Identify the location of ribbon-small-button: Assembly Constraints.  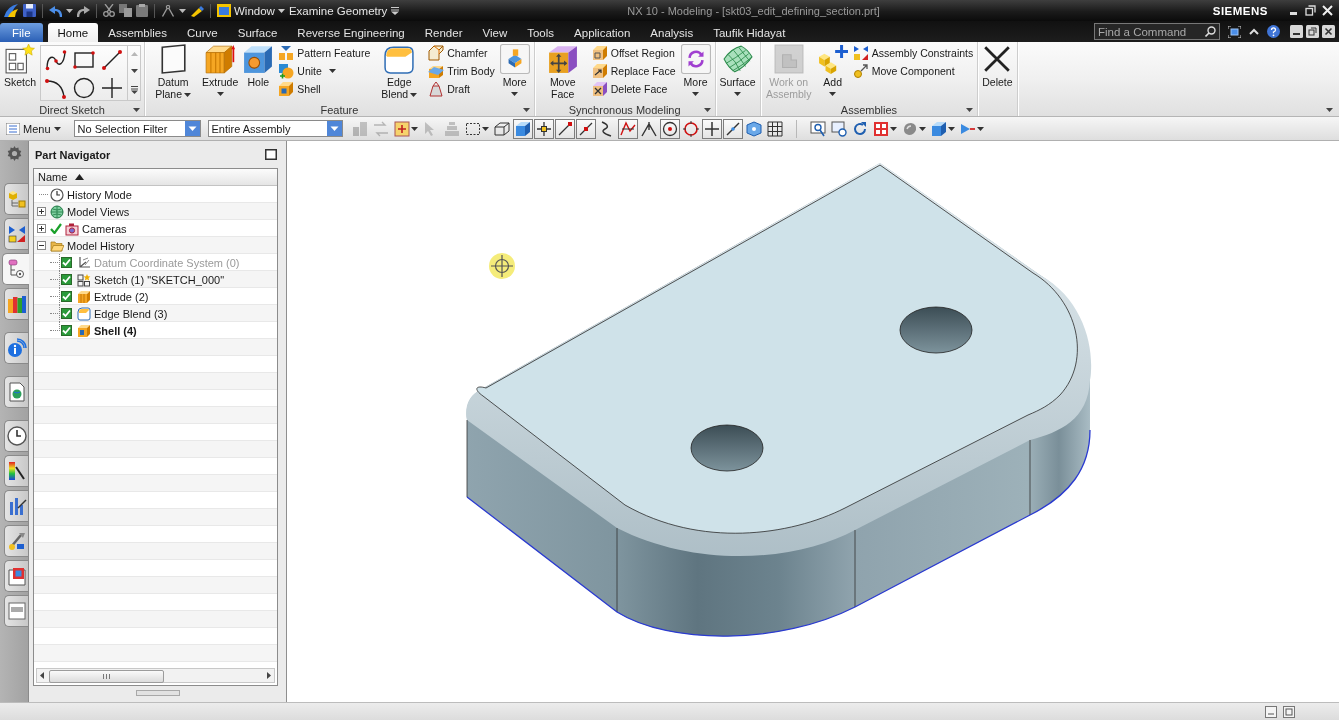
(913, 53).